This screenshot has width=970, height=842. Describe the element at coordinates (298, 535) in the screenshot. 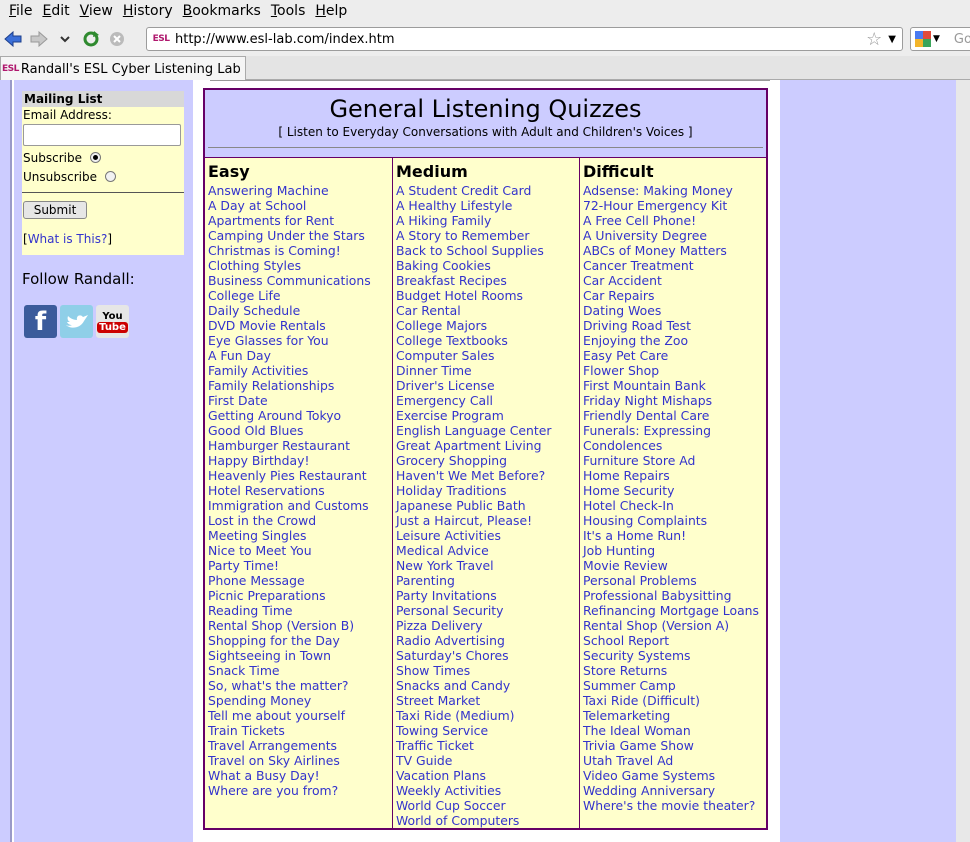

I see `quiz-link: Meeting Singles` at that location.